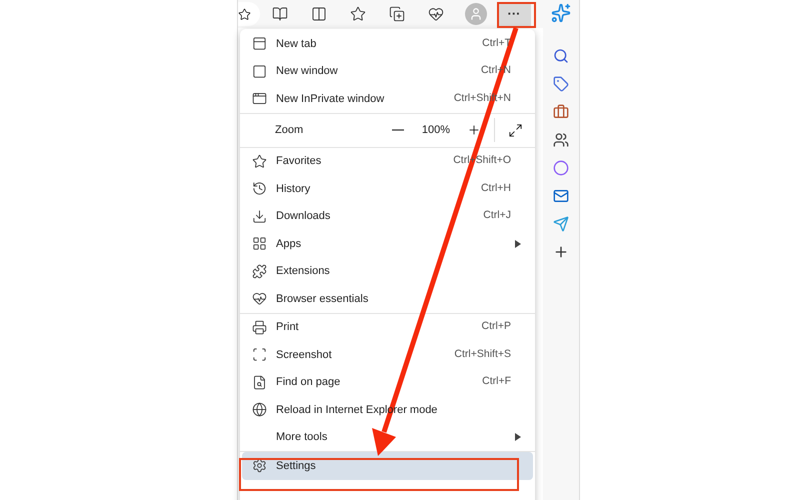 The image size is (800, 500). What do you see at coordinates (387, 466) in the screenshot?
I see `menu-item: Settings` at bounding box center [387, 466].